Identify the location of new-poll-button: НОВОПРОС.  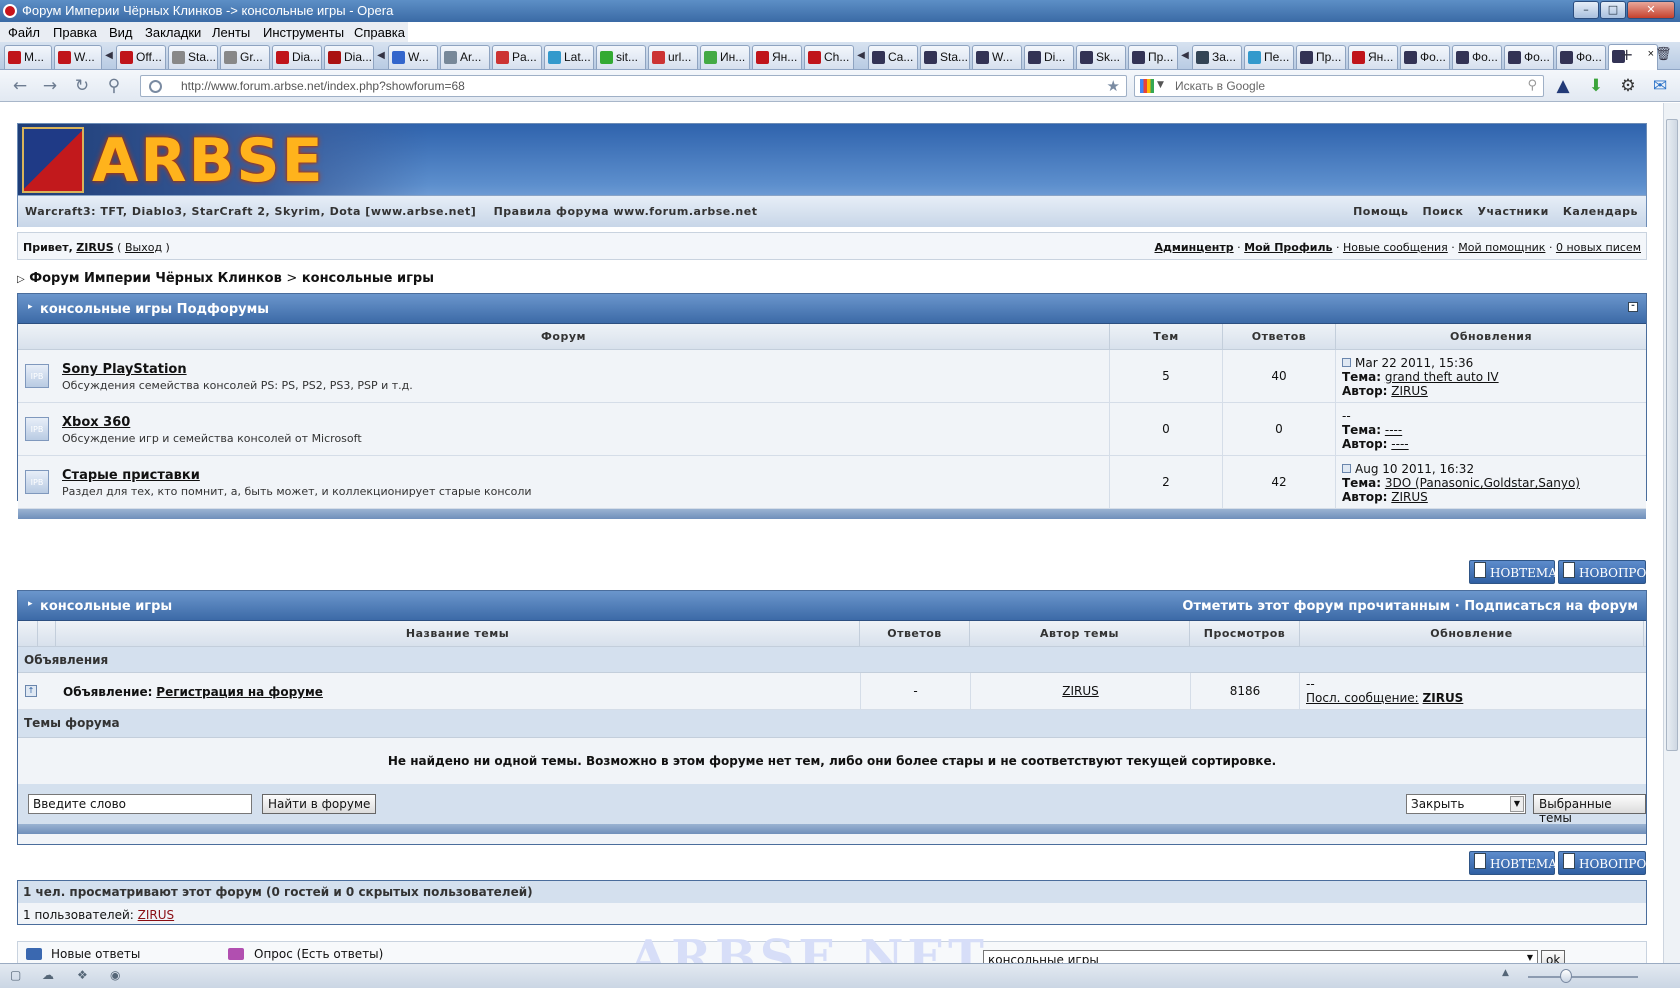
(1607, 572).